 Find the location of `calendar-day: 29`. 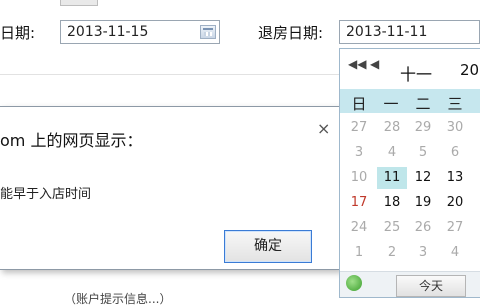

calendar-day: 29 is located at coordinates (423, 128).